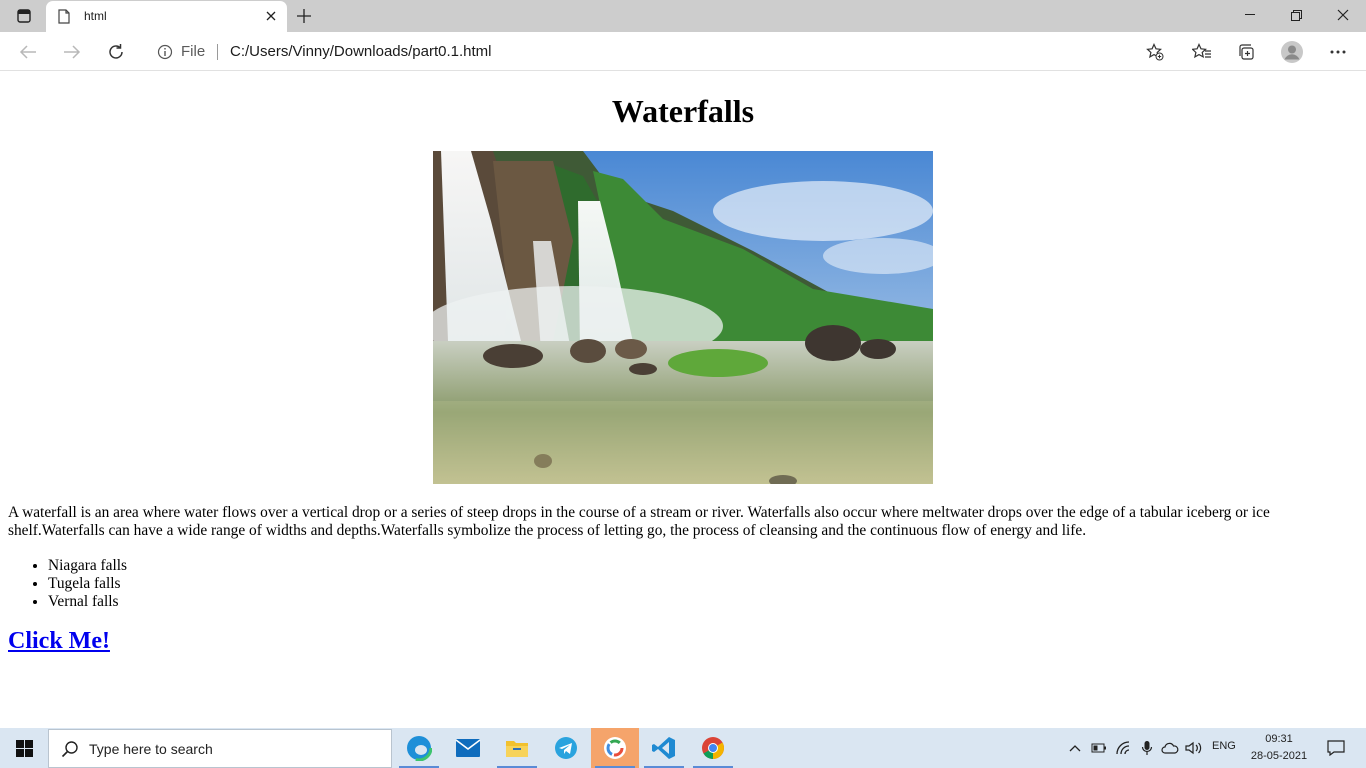 Image resolution: width=1366 pixels, height=768 pixels. Describe the element at coordinates (517, 748) in the screenshot. I see `file-explorer-icon` at that location.